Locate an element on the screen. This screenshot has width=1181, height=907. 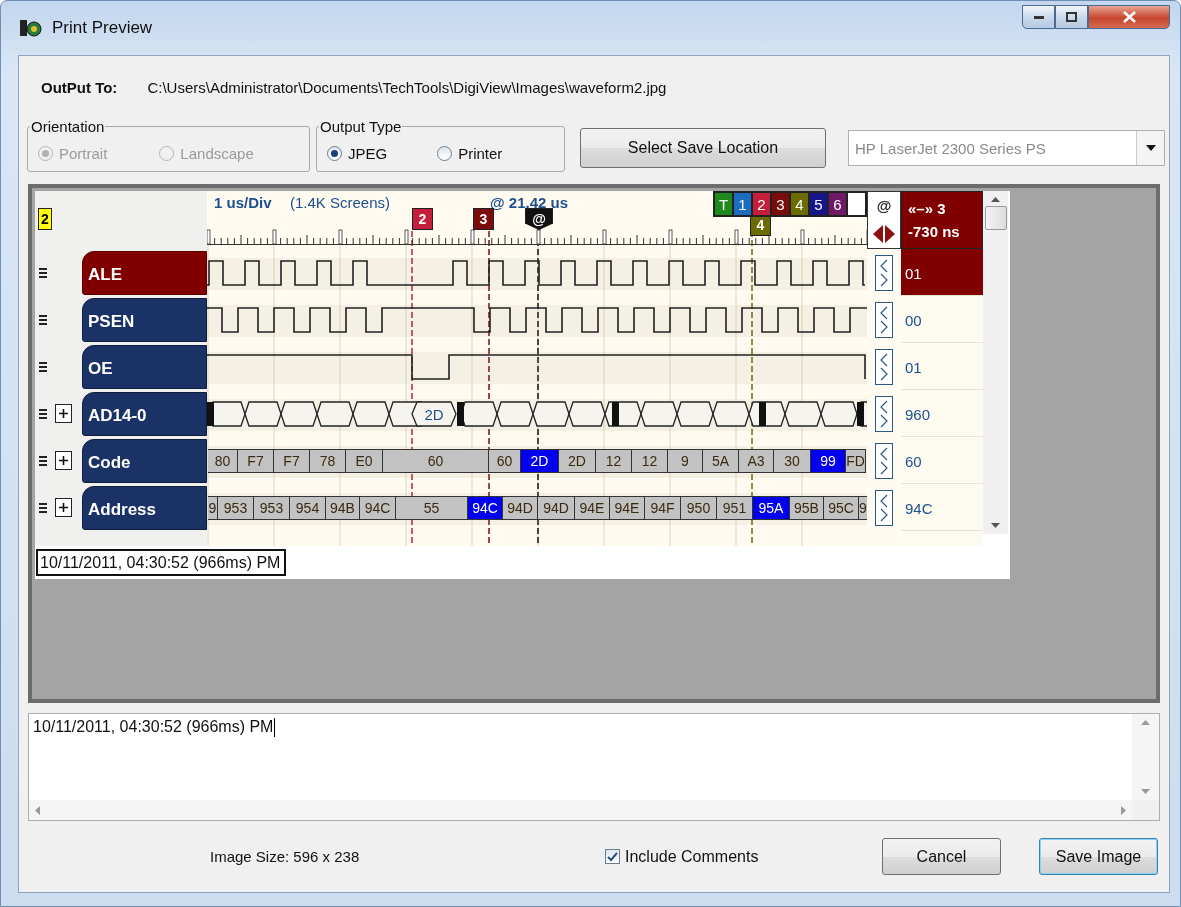
time-scale-text: 1 us/Div is located at coordinates (243, 202).